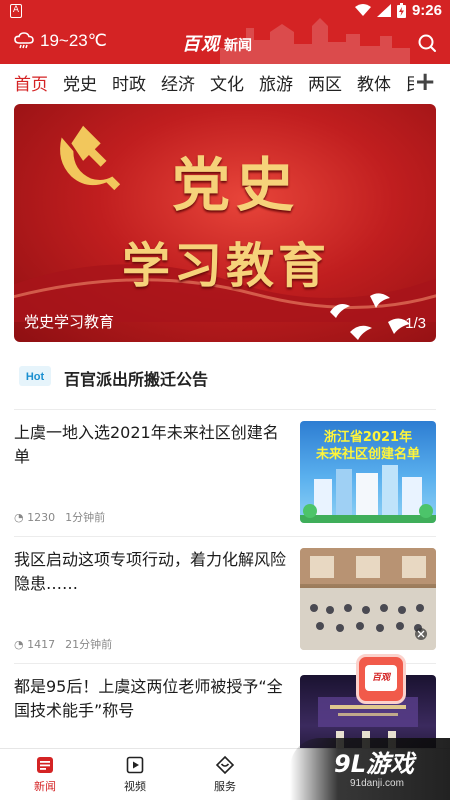  I want to click on floating-badge-text: 百观, so click(381, 678).